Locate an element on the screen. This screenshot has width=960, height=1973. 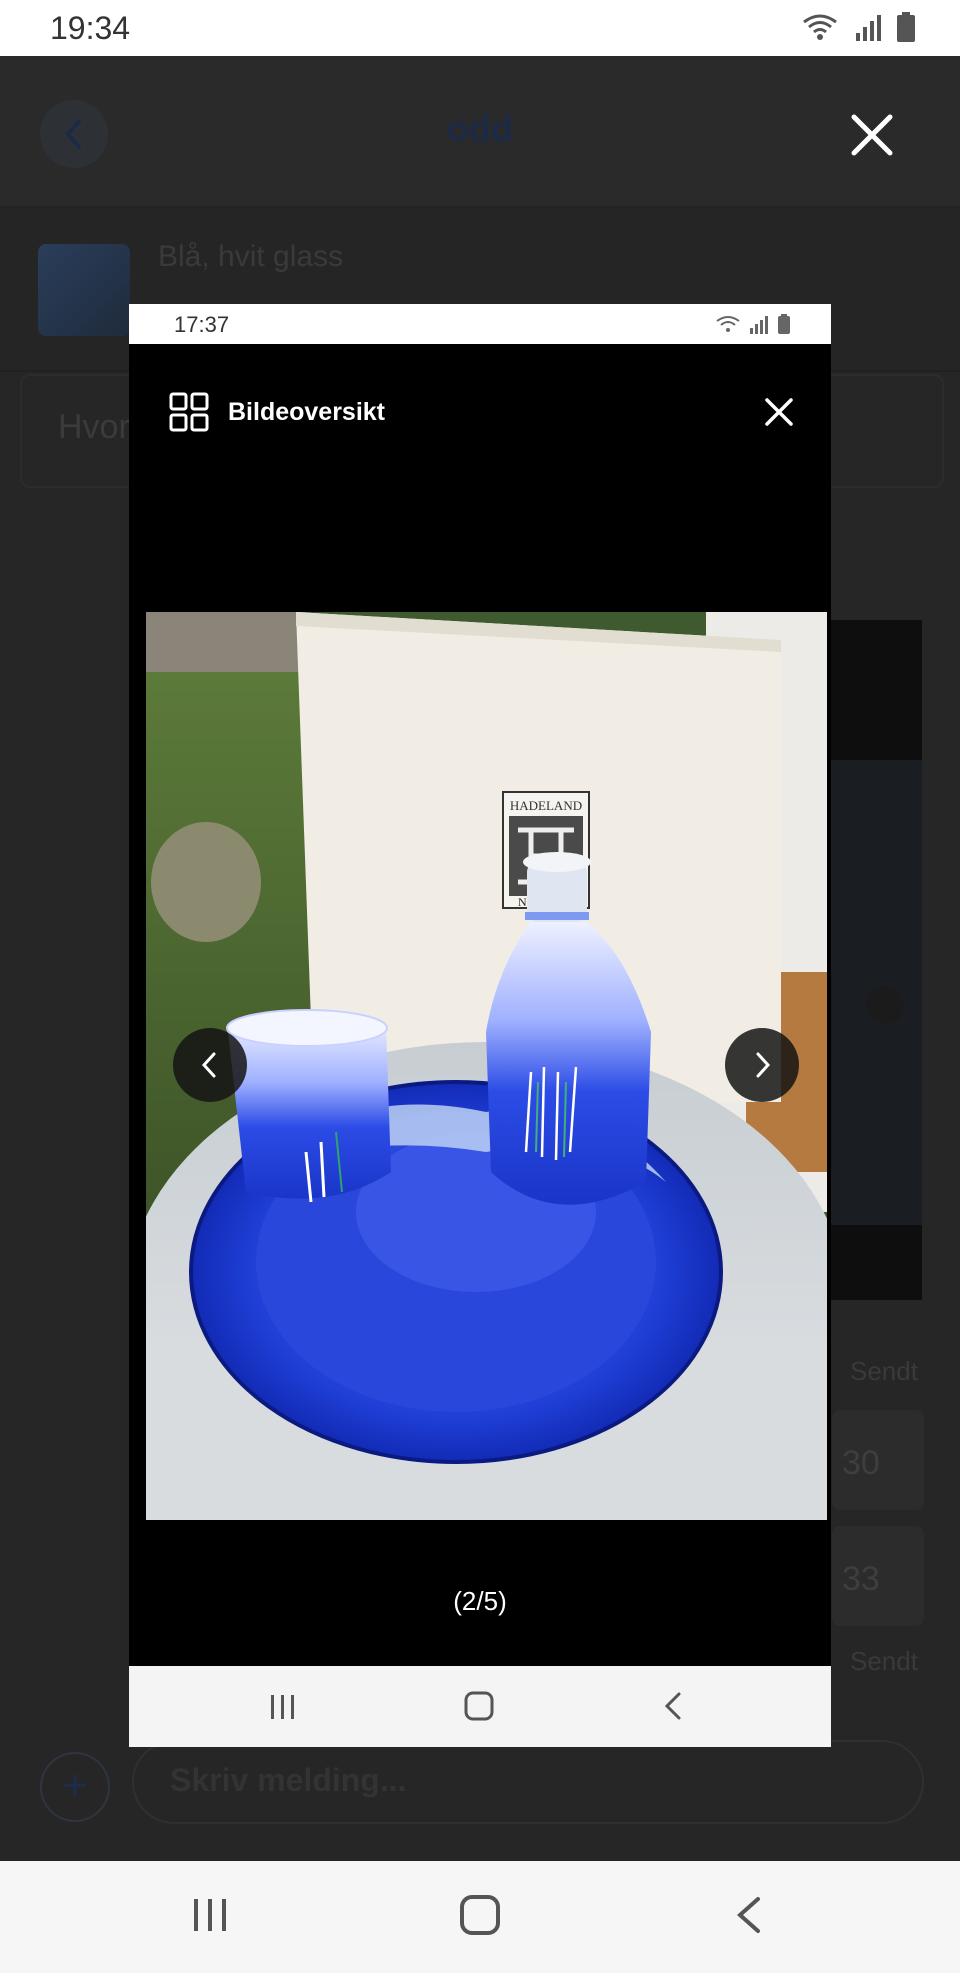
embedded-status-bar: 17:37 is located at coordinates (480, 324).